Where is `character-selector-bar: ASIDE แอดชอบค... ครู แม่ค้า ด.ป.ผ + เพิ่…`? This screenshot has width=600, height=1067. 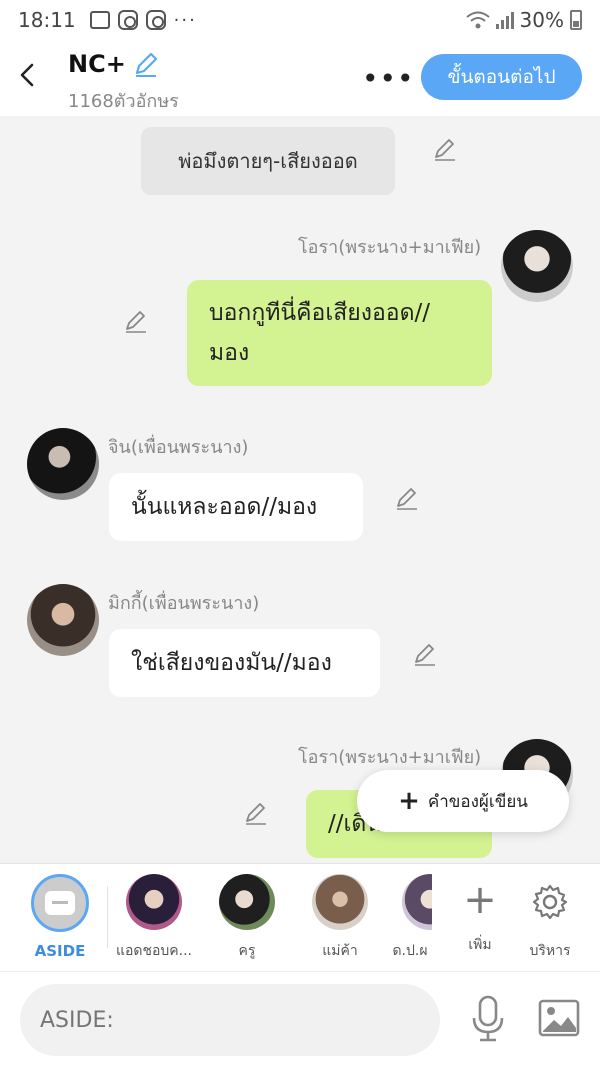 character-selector-bar: ASIDE แอดชอบค... ครู แม่ค้า ด.ป.ผ + เพิ่… is located at coordinates (300, 917).